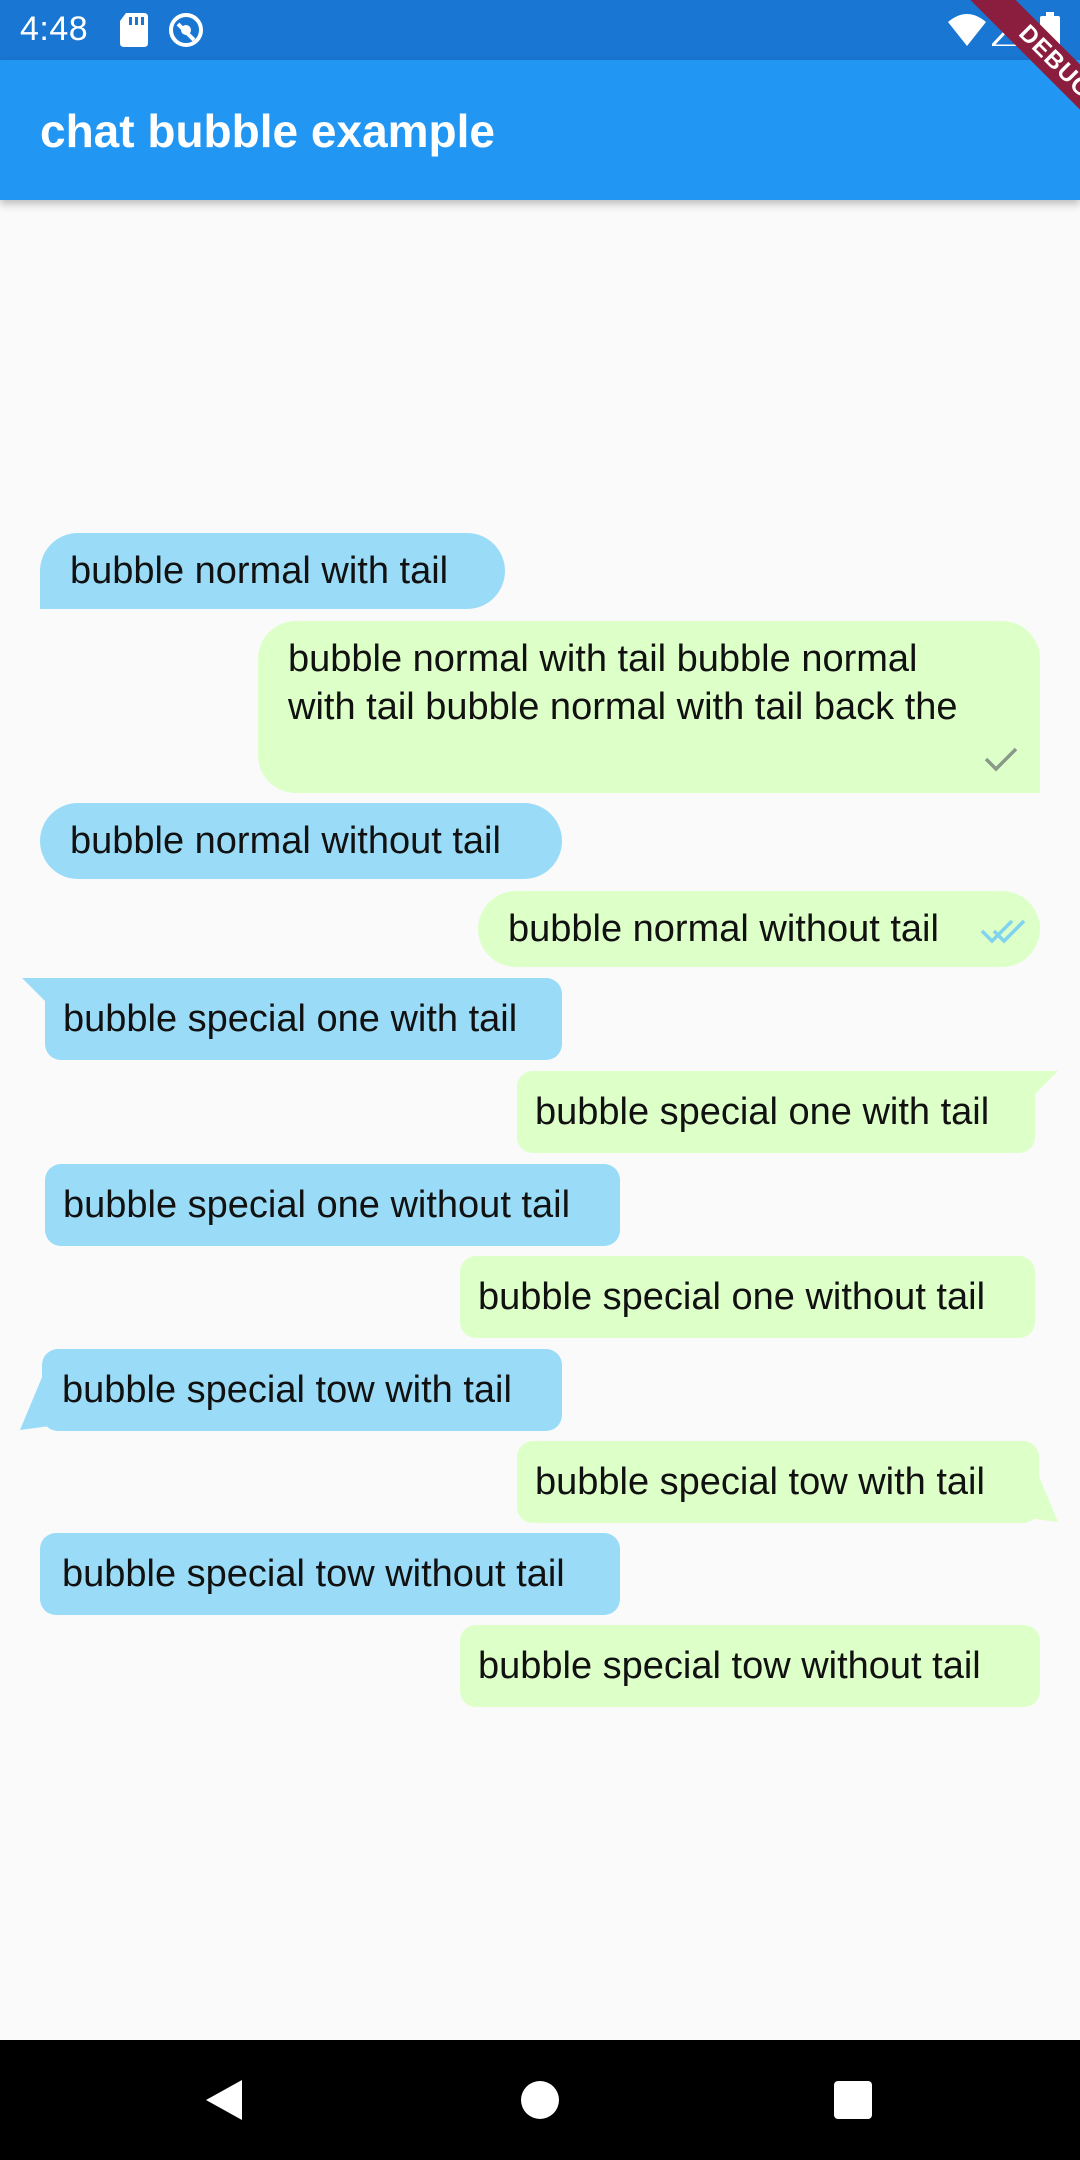 The width and height of the screenshot is (1080, 2160). What do you see at coordinates (540, 30) in the screenshot?
I see `status-bar: 4:48` at bounding box center [540, 30].